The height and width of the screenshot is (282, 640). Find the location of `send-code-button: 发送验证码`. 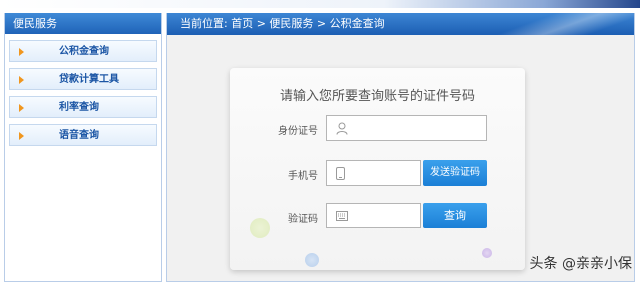

send-code-button: 发送验证码 is located at coordinates (455, 173).